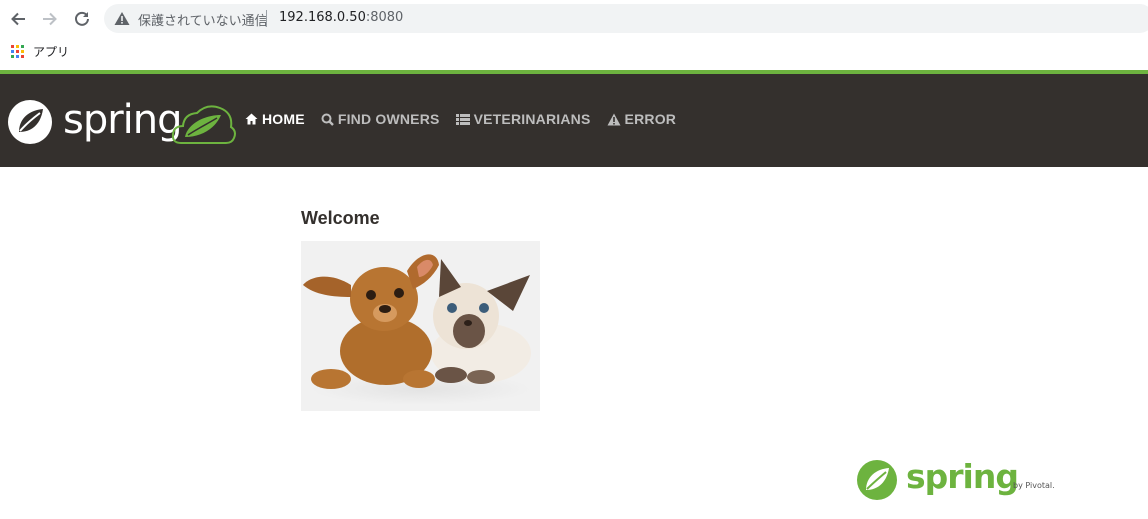 The image size is (1148, 519). I want to click on spring-logo: spring, so click(122, 121).